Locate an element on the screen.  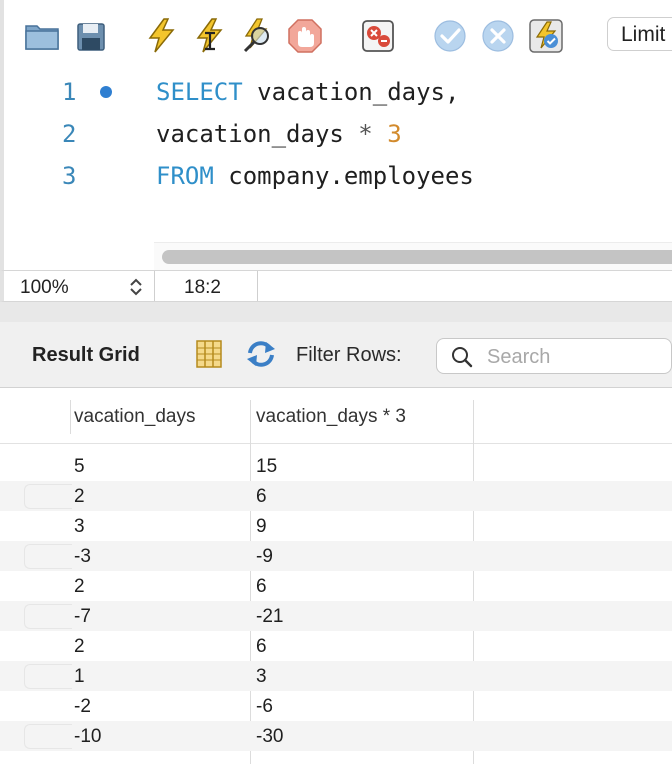
result-toolbar: Result Grid Filter Rows: is located at coordinates (336, 355).